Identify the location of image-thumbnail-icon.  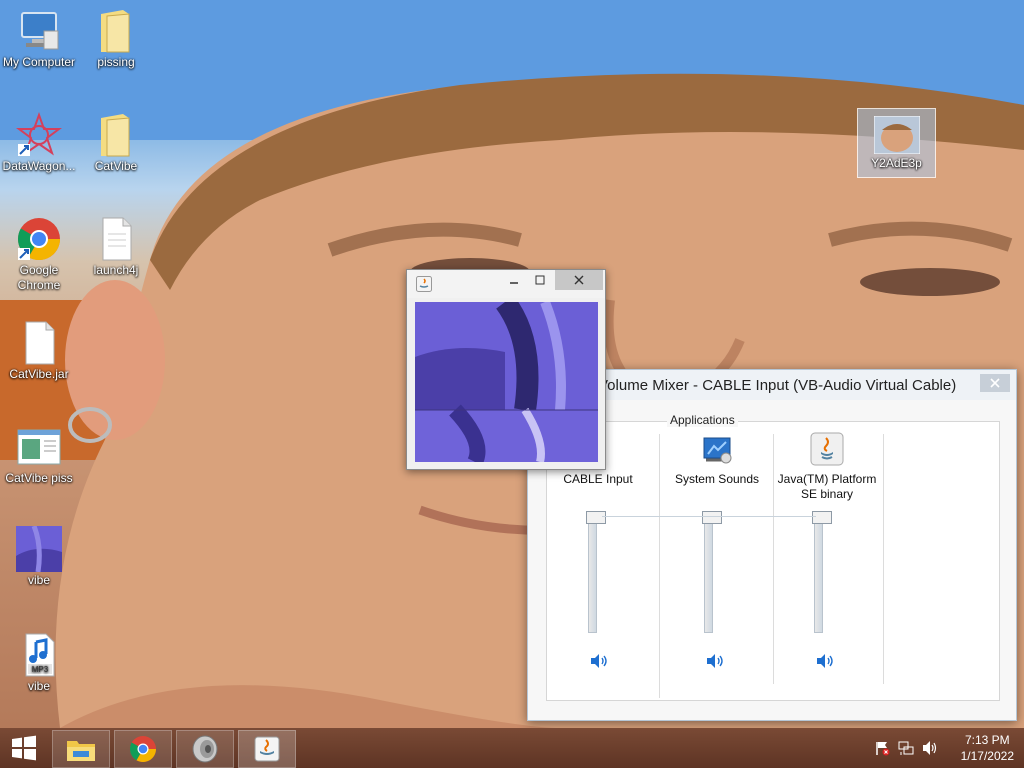
(39, 549).